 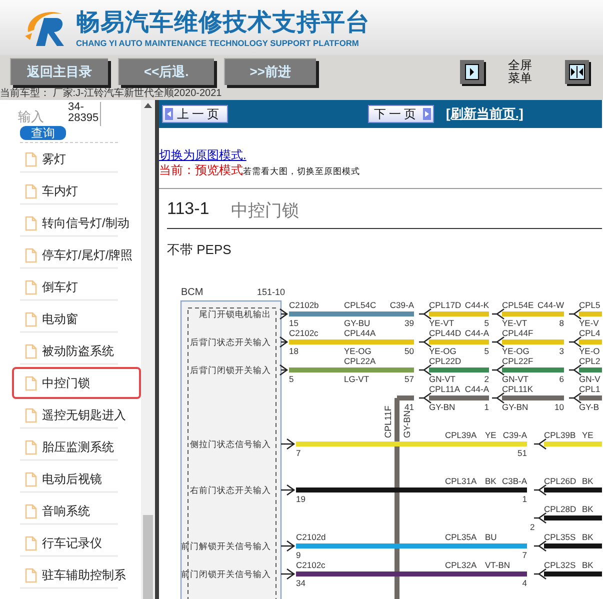 What do you see at coordinates (230, 444) in the screenshot?
I see `signal-label: 侧拉门状态信号输入` at bounding box center [230, 444].